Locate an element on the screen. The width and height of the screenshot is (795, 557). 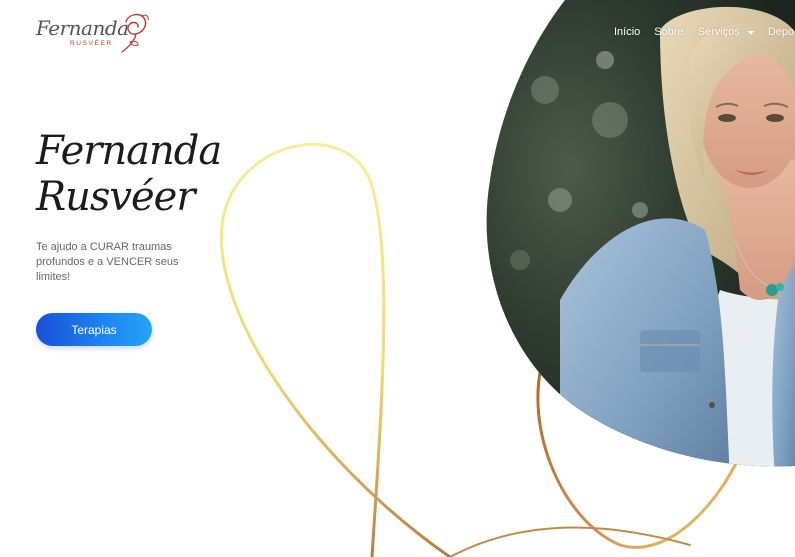
hero-title-line1: Fernanda is located at coordinates (129, 151).